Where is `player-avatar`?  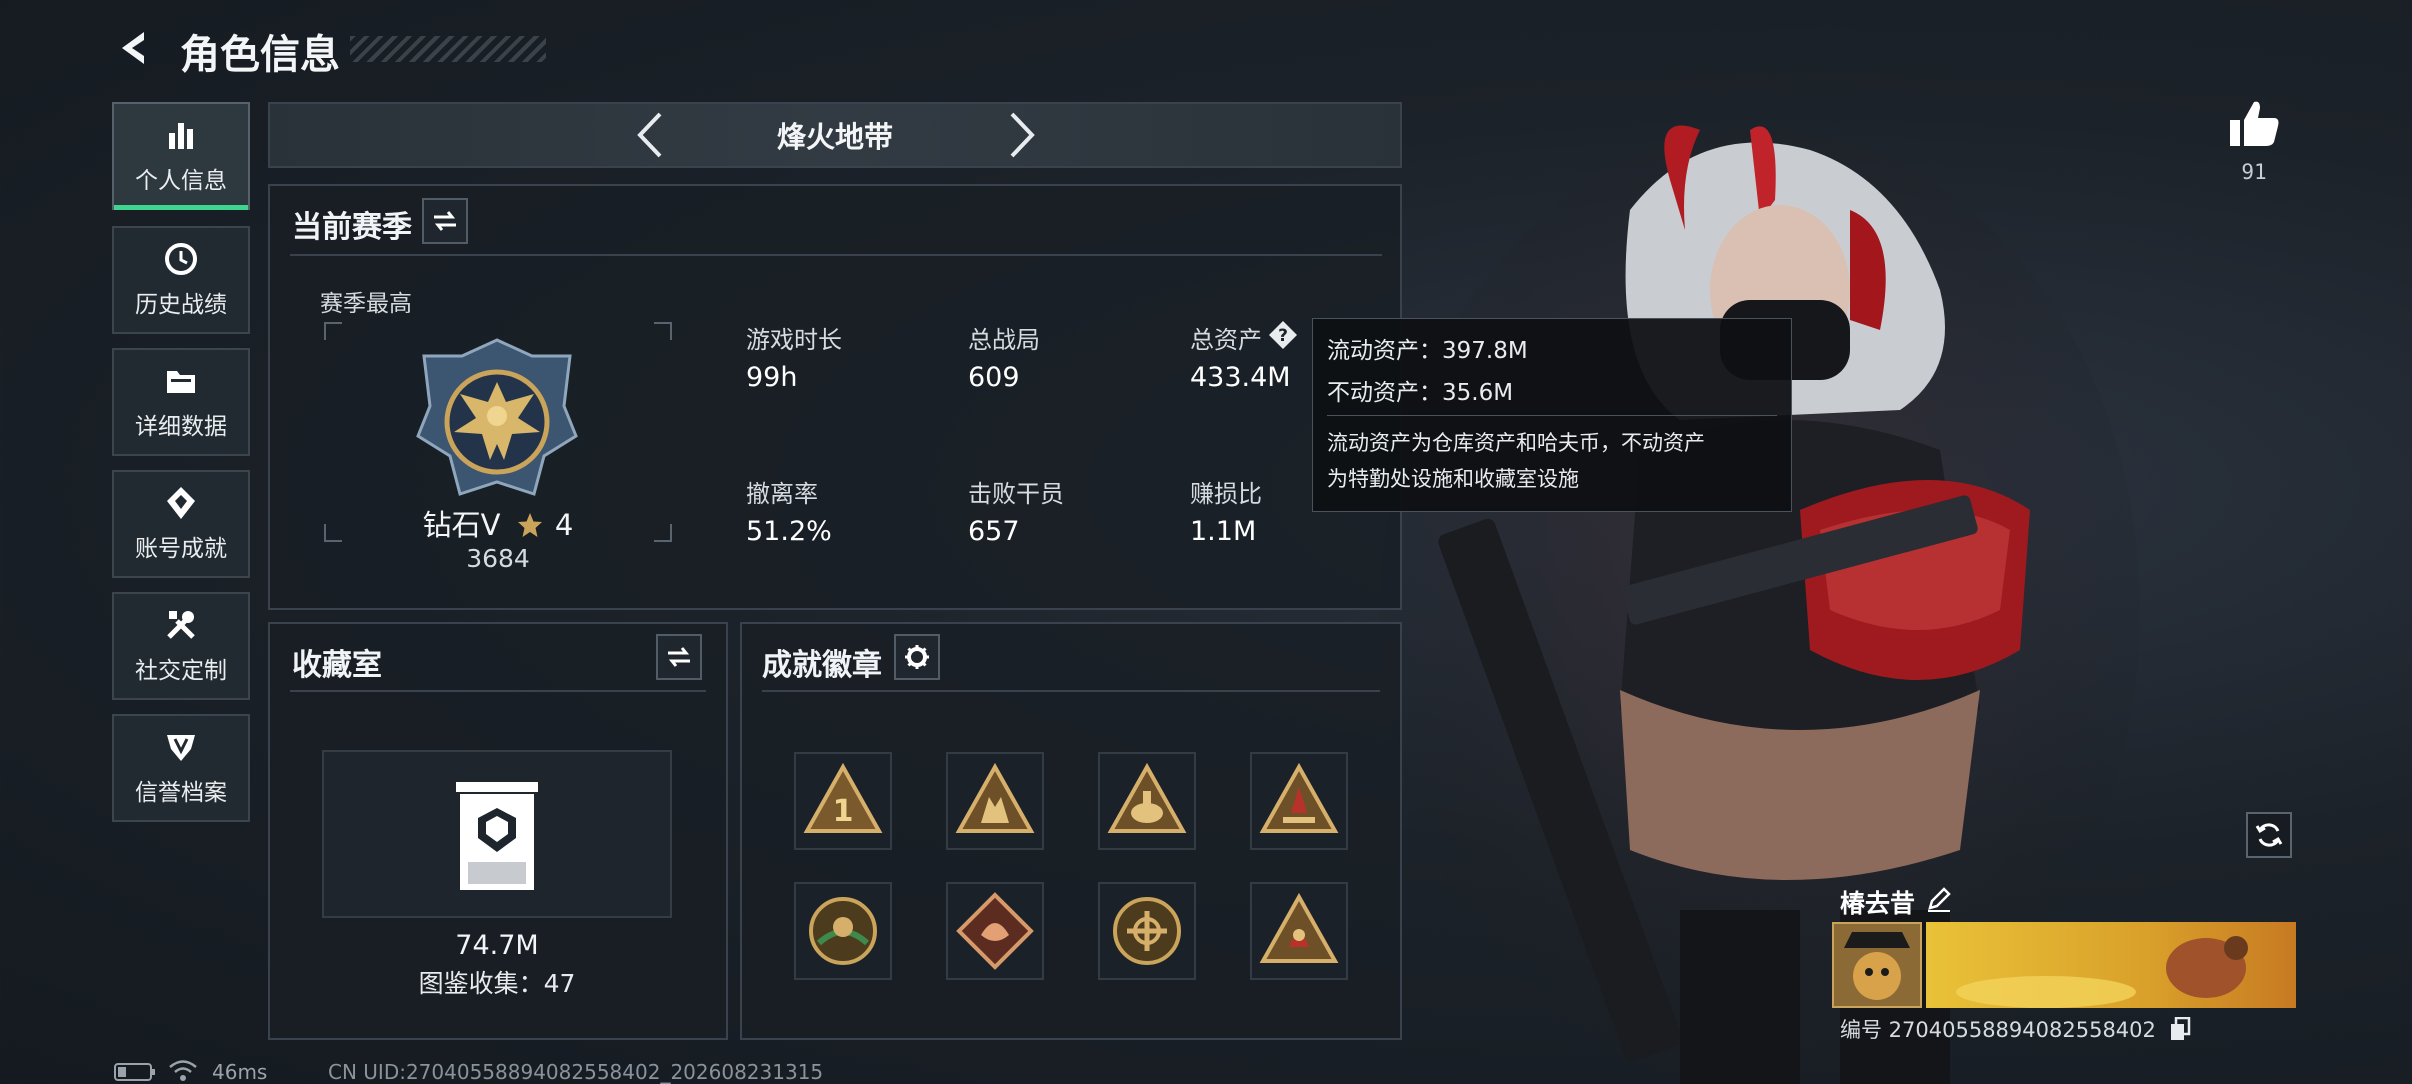 player-avatar is located at coordinates (1877, 965).